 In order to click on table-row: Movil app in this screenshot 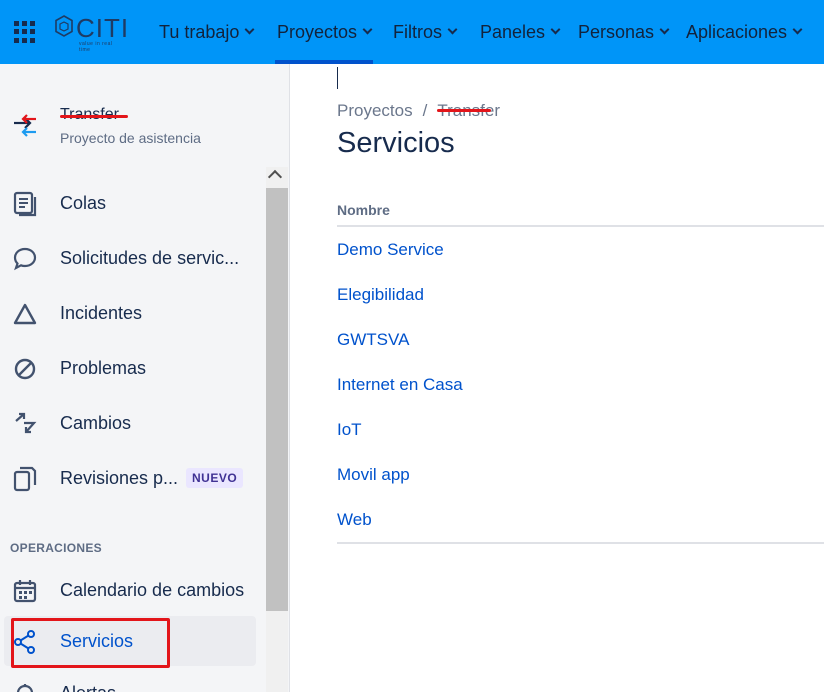, I will do `click(580, 474)`.